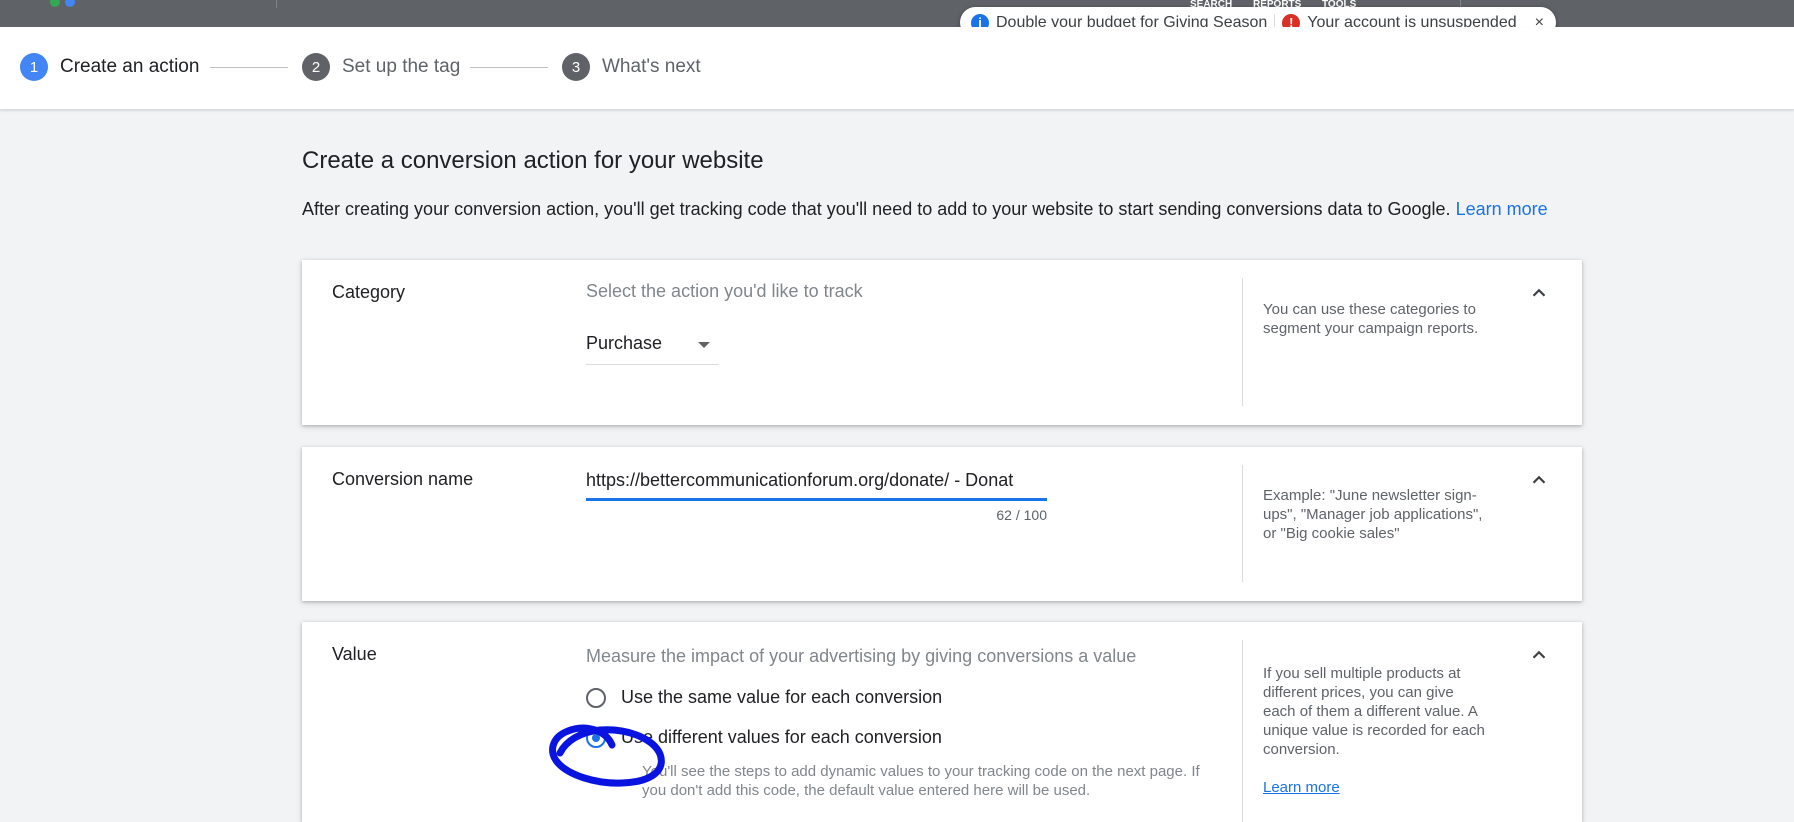  What do you see at coordinates (704, 345) in the screenshot?
I see `dropdown-arrow-icon` at bounding box center [704, 345].